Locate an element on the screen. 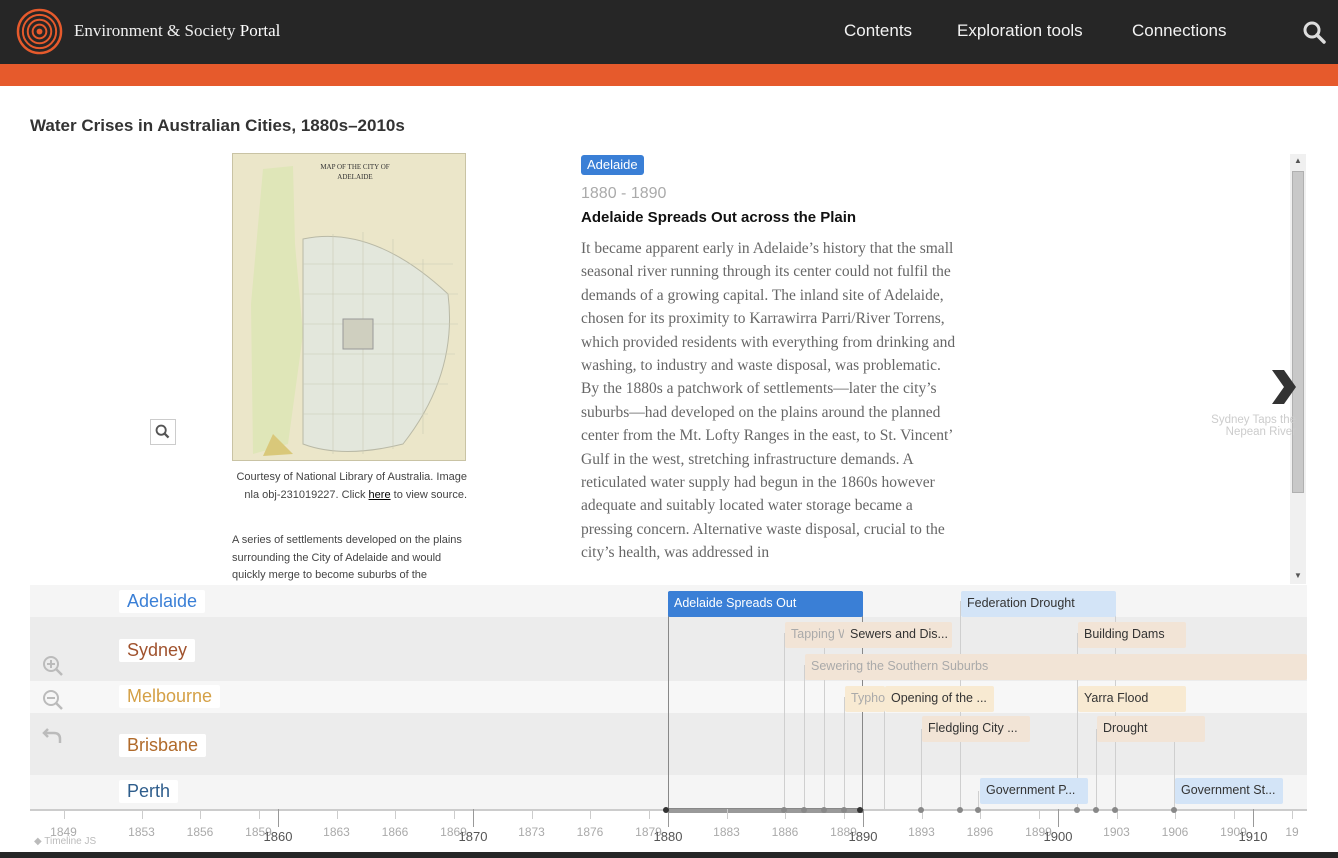  event-yarra-flood: Yarra Flood is located at coordinates (1132, 699).